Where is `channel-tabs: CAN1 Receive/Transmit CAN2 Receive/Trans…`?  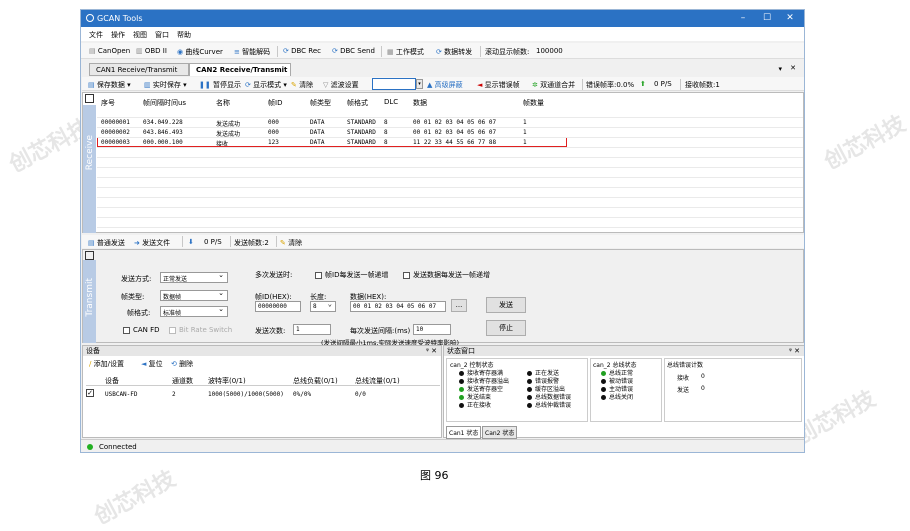
channel-tabs: CAN1 Receive/Transmit CAN2 Receive/Trans… is located at coordinates (442, 69).